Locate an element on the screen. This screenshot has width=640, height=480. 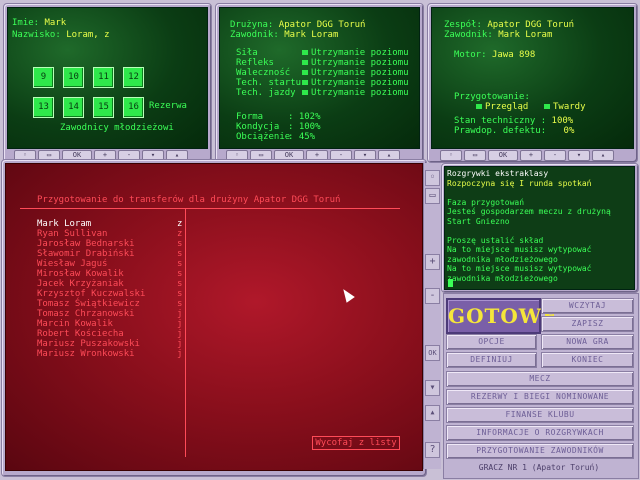
right-panel-toolbar: ◦ ▭ OK + - ▾ ▴ is located at coordinates (527, 155).